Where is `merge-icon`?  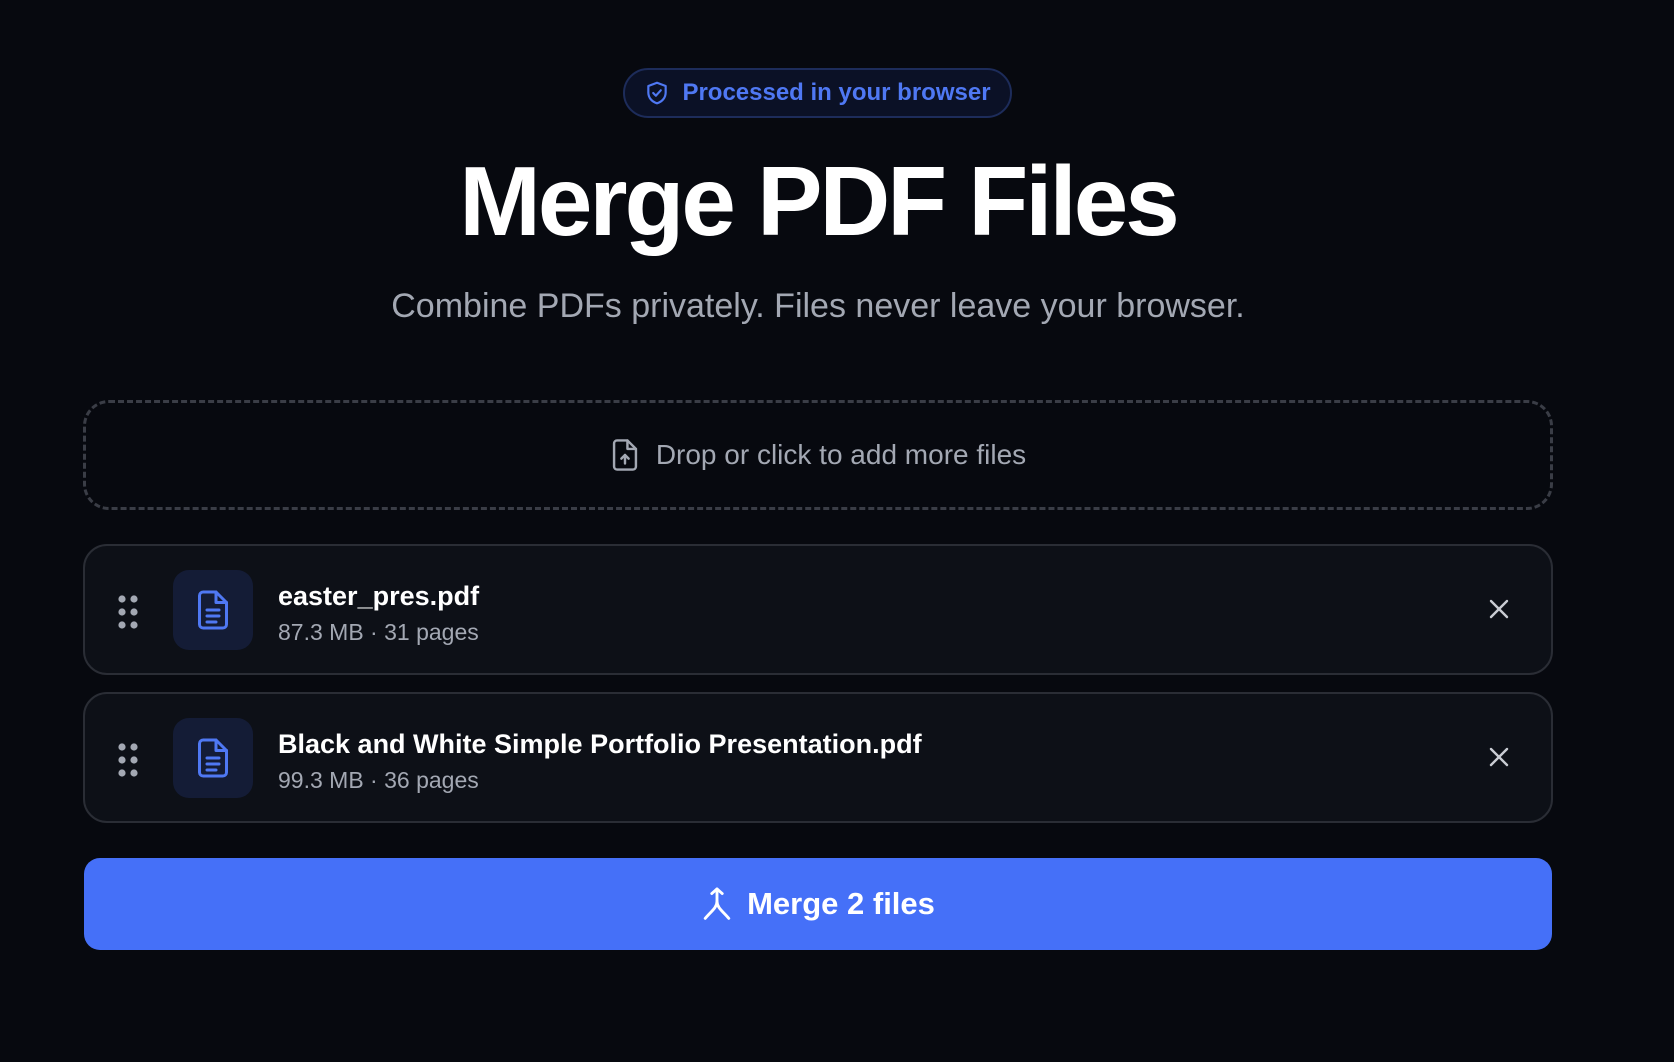 merge-icon is located at coordinates (717, 904).